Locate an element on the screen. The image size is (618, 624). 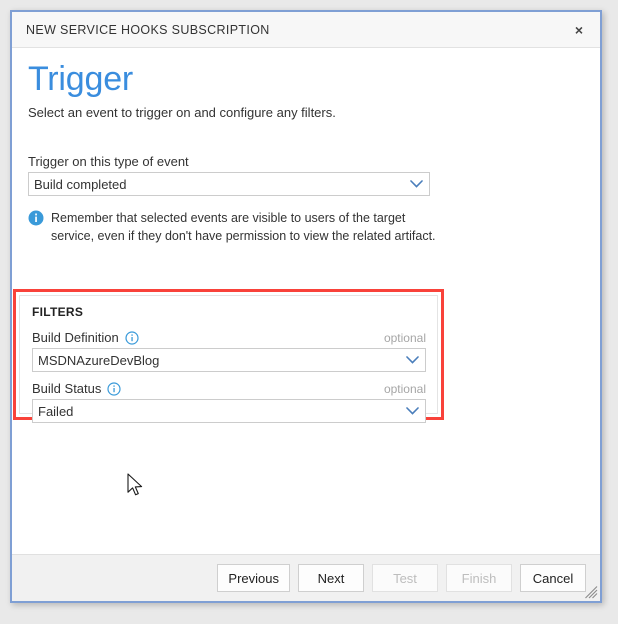
info-filled-icon is located at coordinates (36, 218).